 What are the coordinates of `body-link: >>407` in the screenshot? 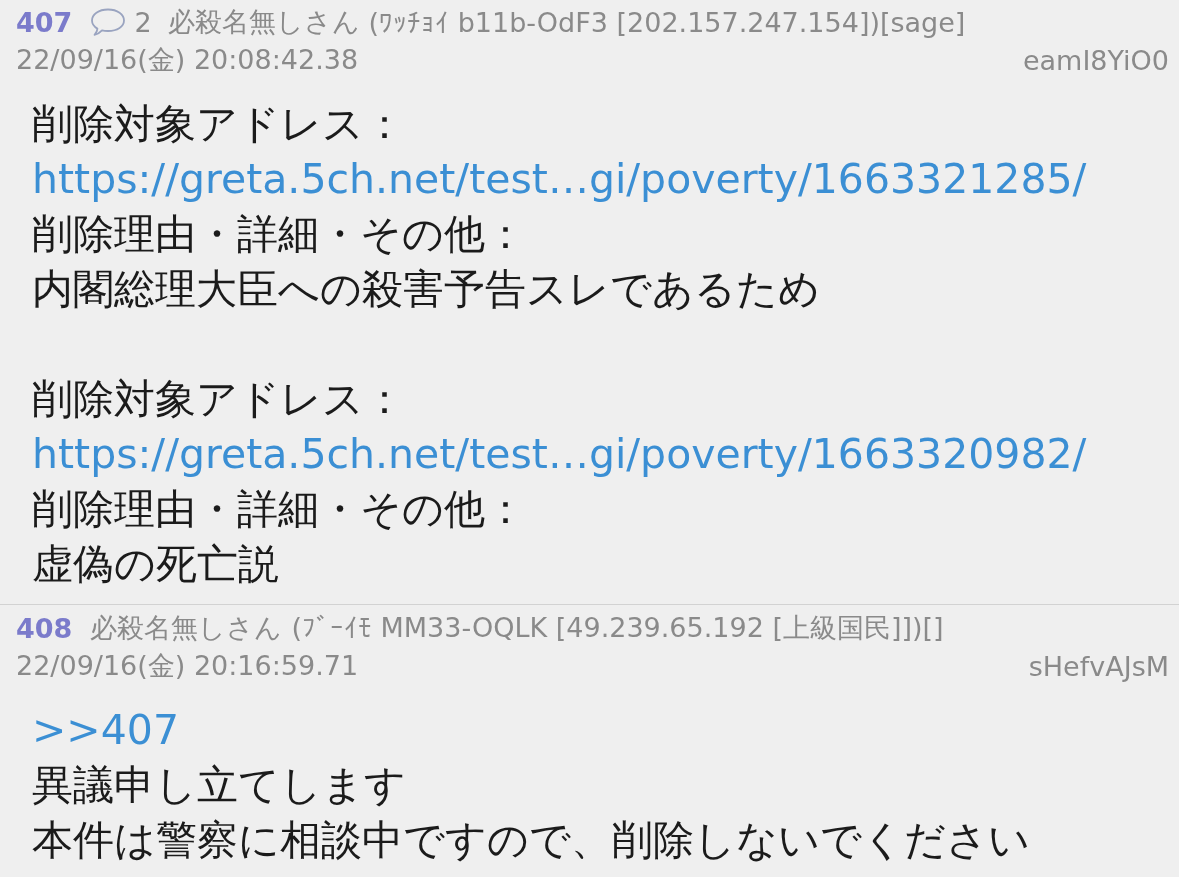 It's located at (105, 730).